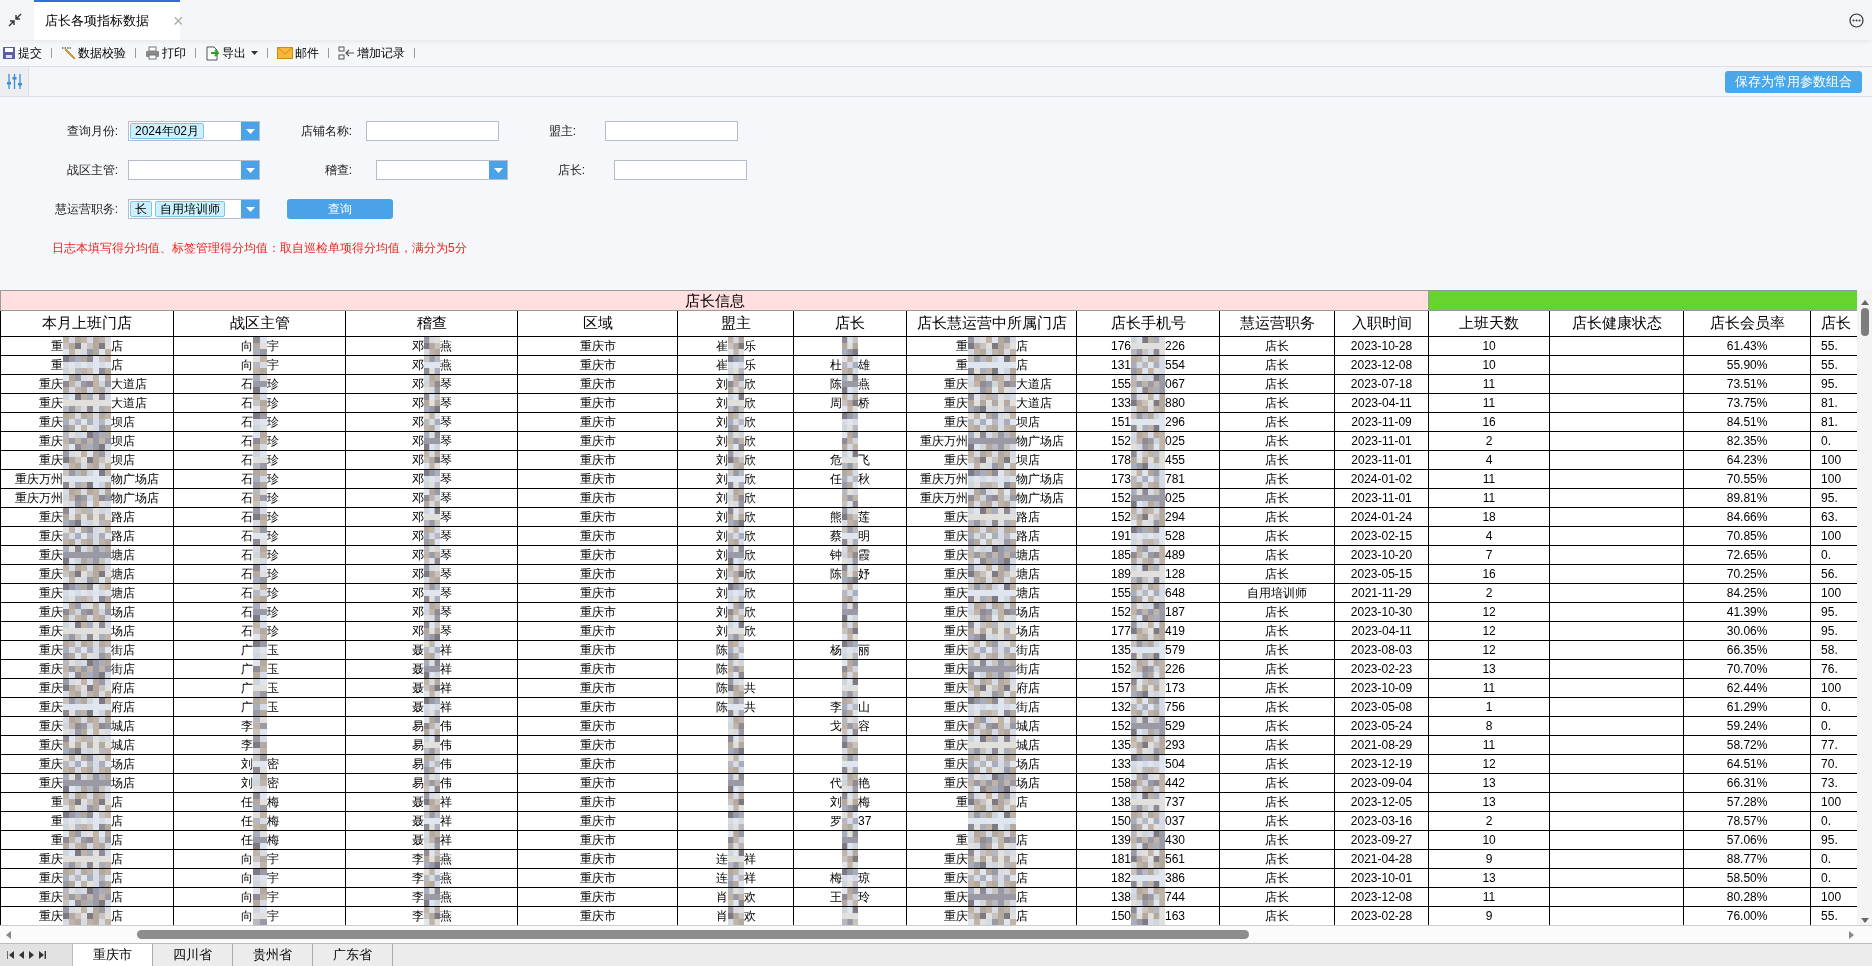 The image size is (1872, 966). What do you see at coordinates (1148, 323) in the screenshot?
I see `column-header: 店长手机号` at bounding box center [1148, 323].